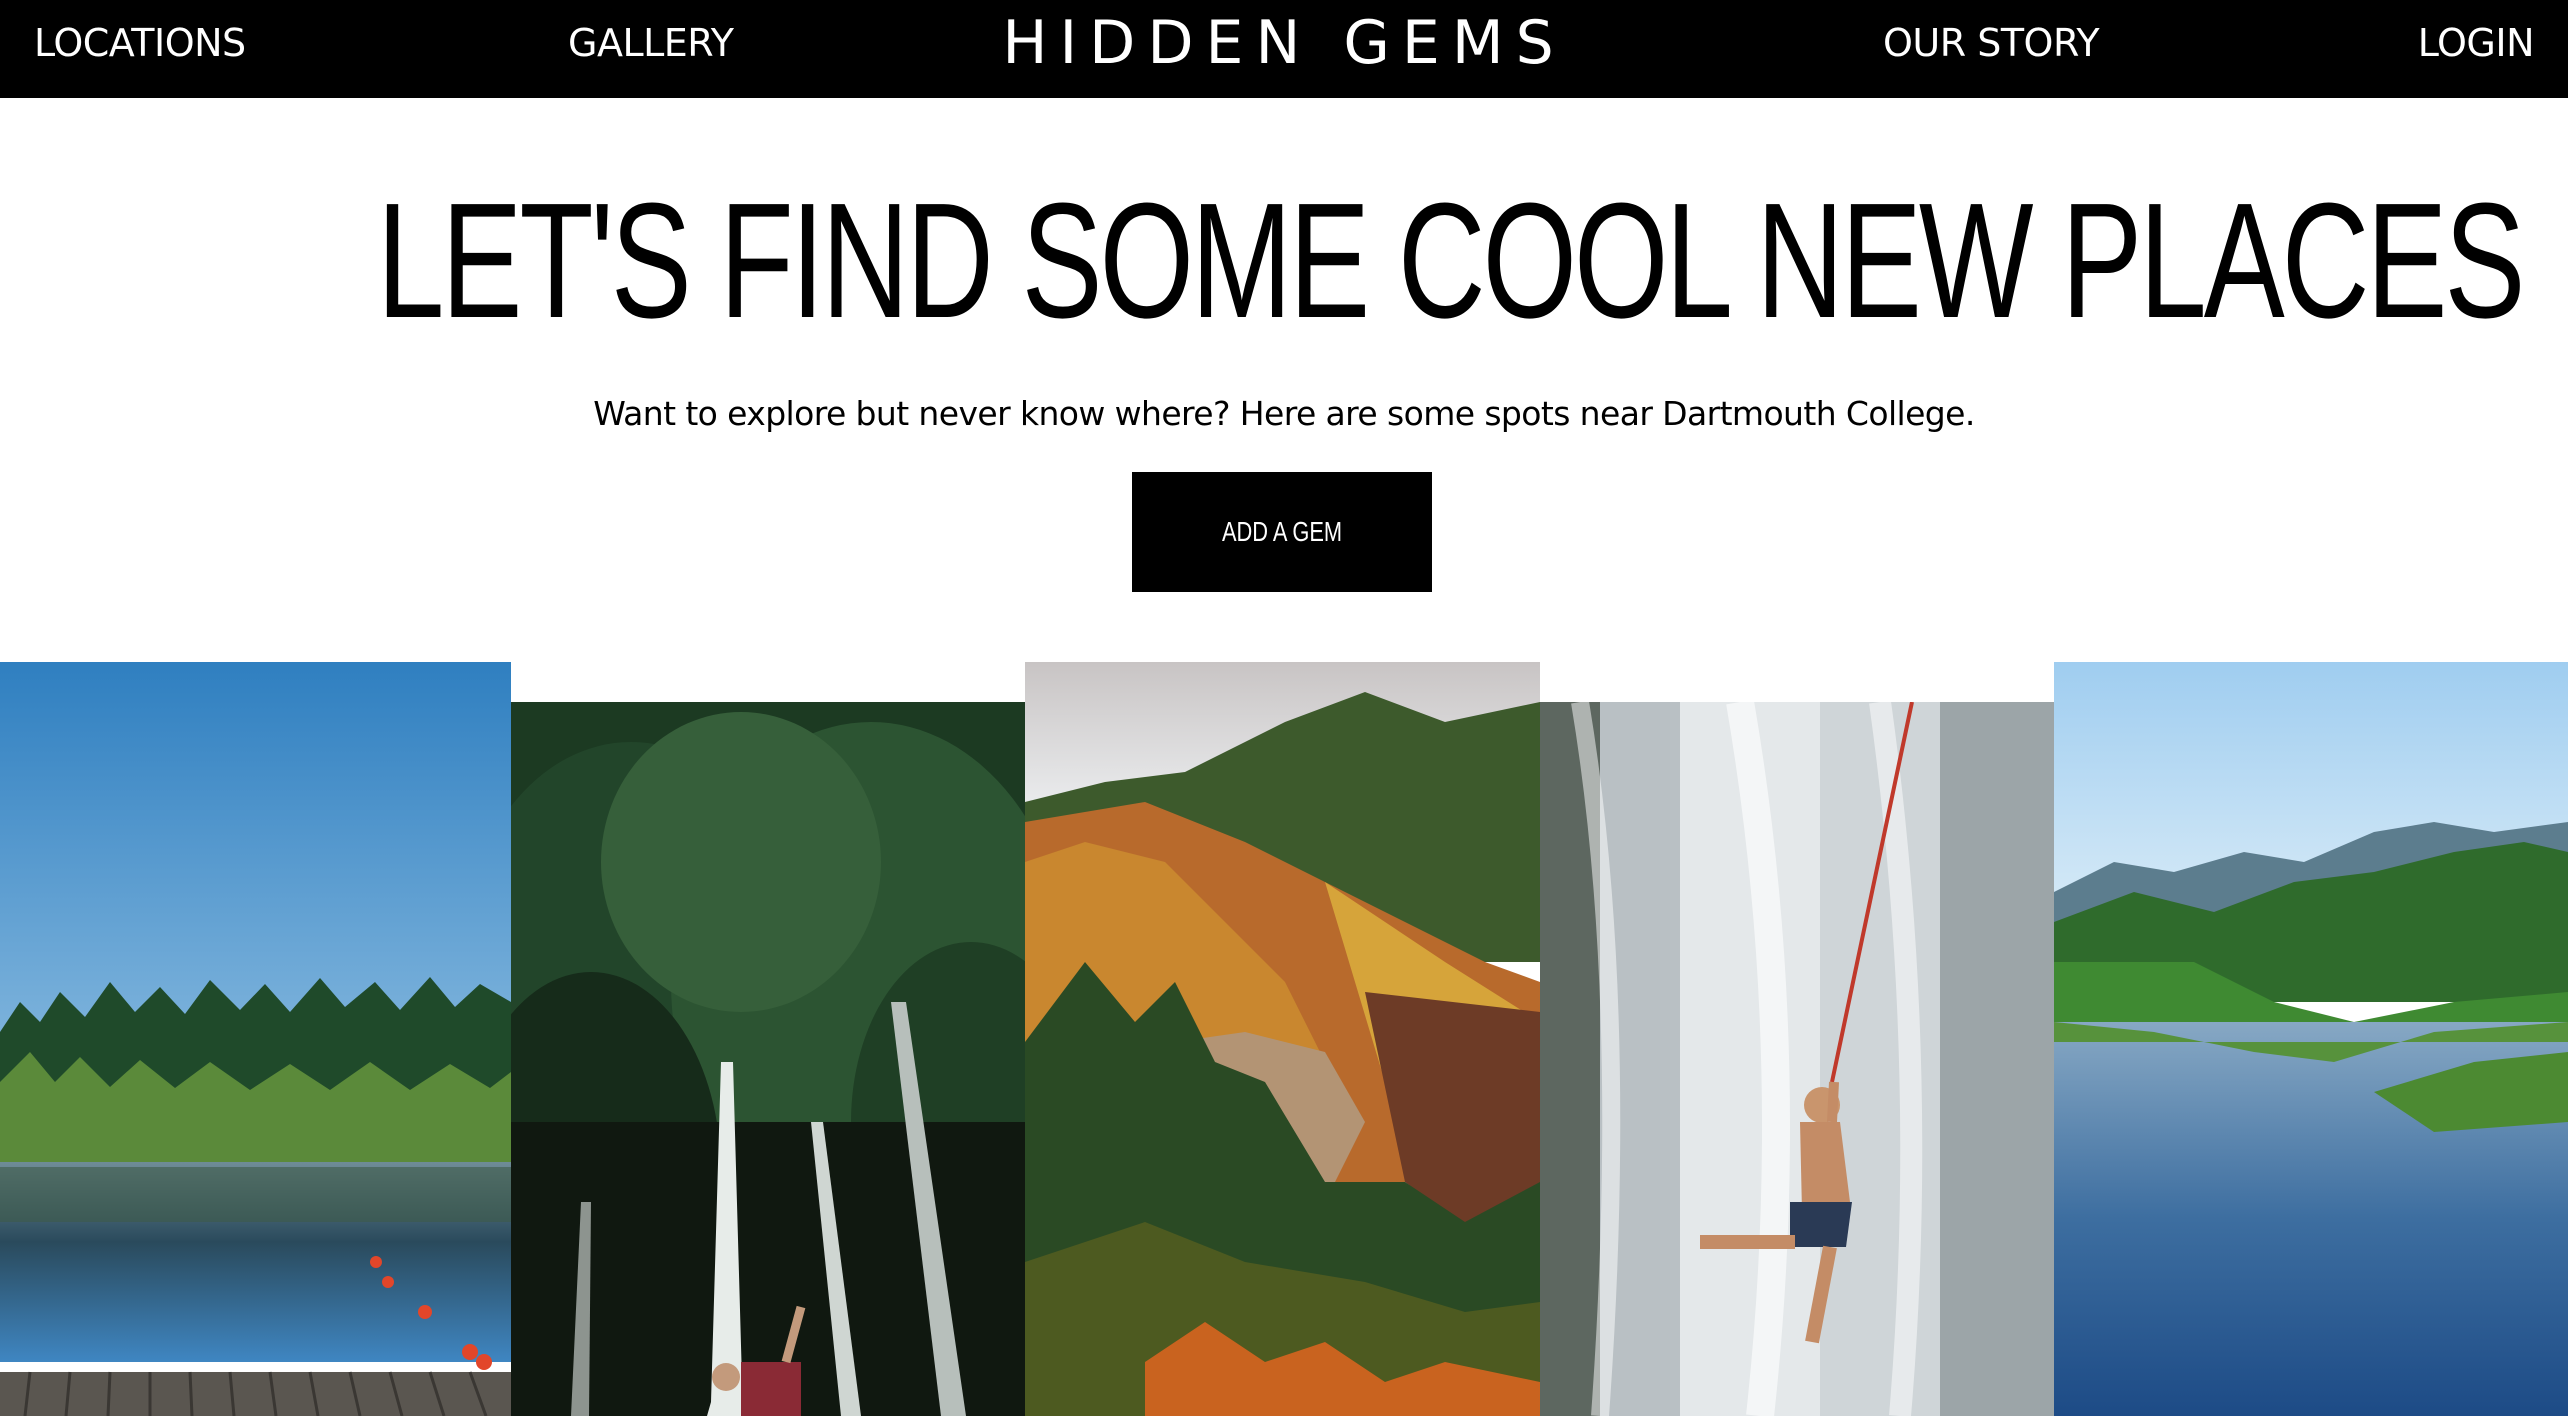 The height and width of the screenshot is (1416, 2568). I want to click on hero-title-text: LET'S FIND SOME COOL NEW PLACES, so click(1450, 260).